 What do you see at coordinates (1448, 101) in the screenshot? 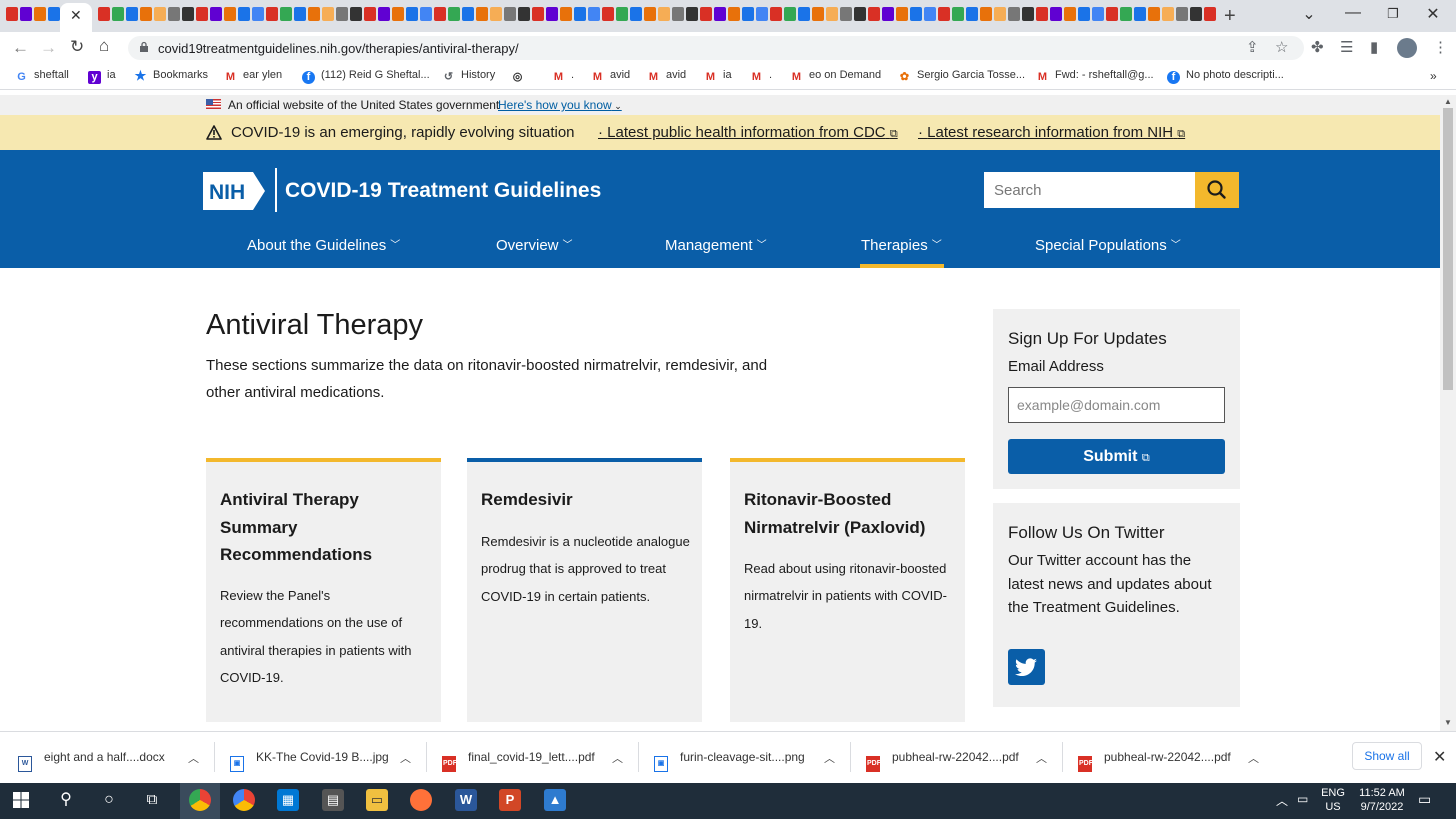
I see `scroll-up-icon: ▲` at bounding box center [1448, 101].